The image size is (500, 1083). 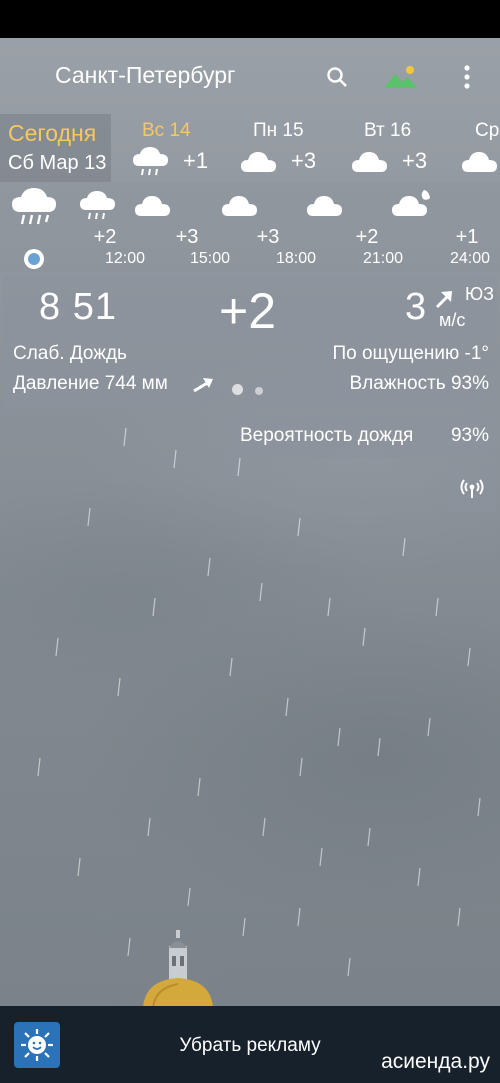 What do you see at coordinates (250, 76) in the screenshot?
I see `app-header: Санкт-Петербург` at bounding box center [250, 76].